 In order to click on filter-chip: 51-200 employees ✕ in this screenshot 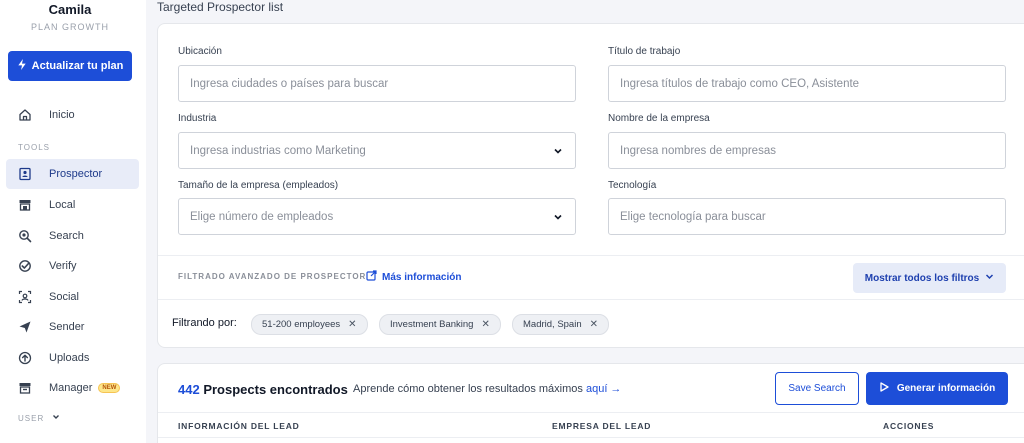, I will do `click(309, 324)`.